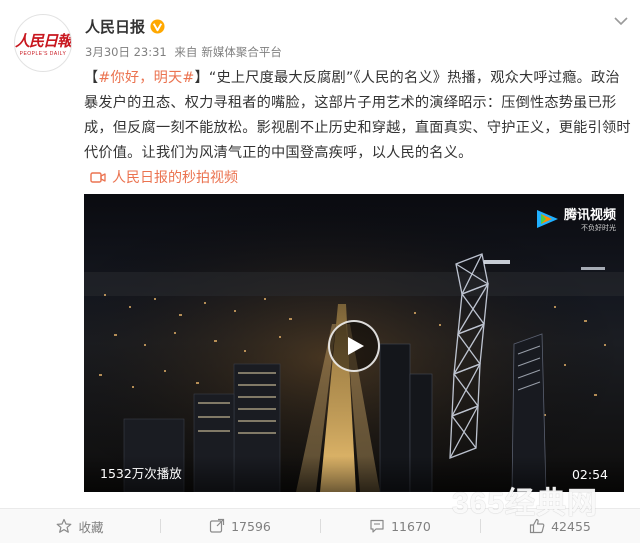 The width and height of the screenshot is (640, 543). Describe the element at coordinates (146, 78) in the screenshot. I see `hashtag-link: #你好，明天#` at that location.